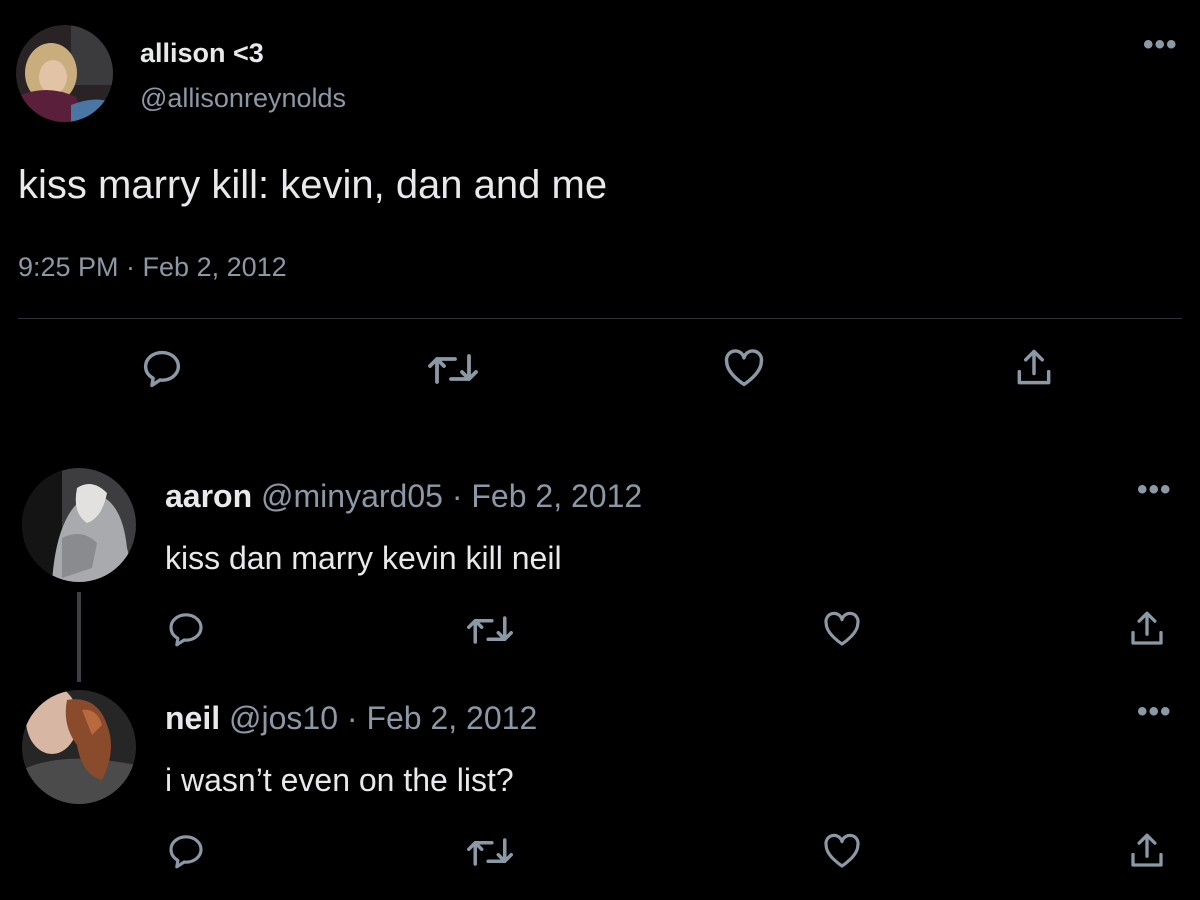 This screenshot has width=1200, height=900. Describe the element at coordinates (152, 267) in the screenshot. I see `tweet-timestamp: 9:25 PM · Feb 2, 2012` at that location.